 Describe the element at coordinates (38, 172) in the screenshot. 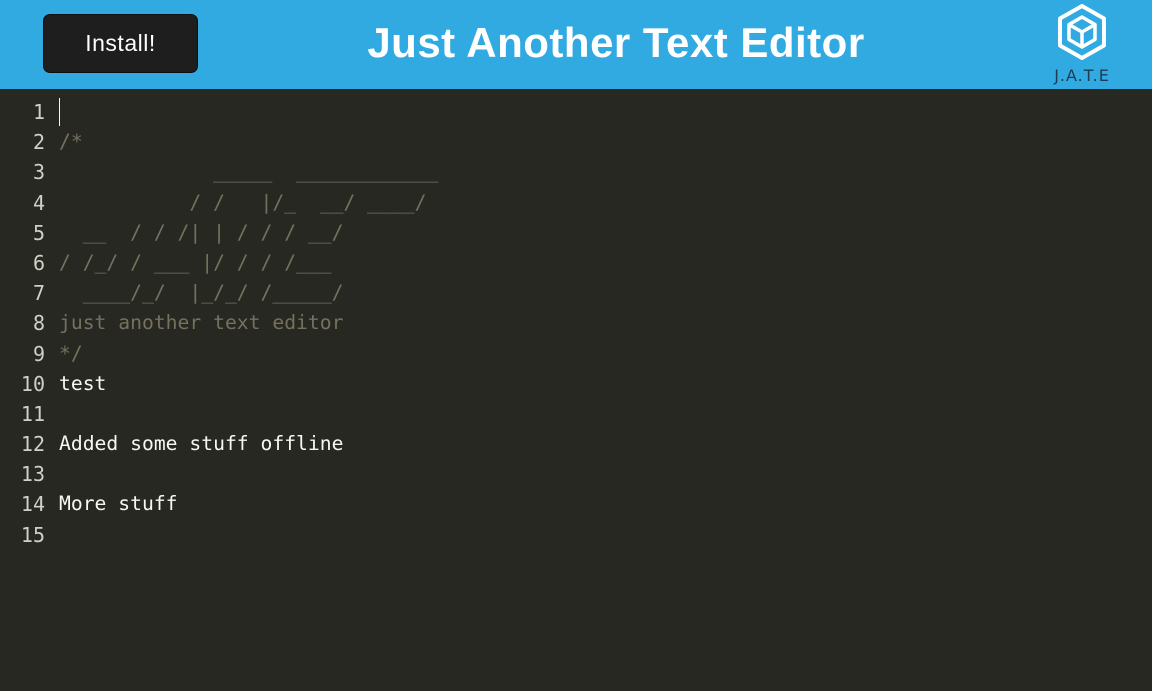

I see `line-number: 3` at that location.